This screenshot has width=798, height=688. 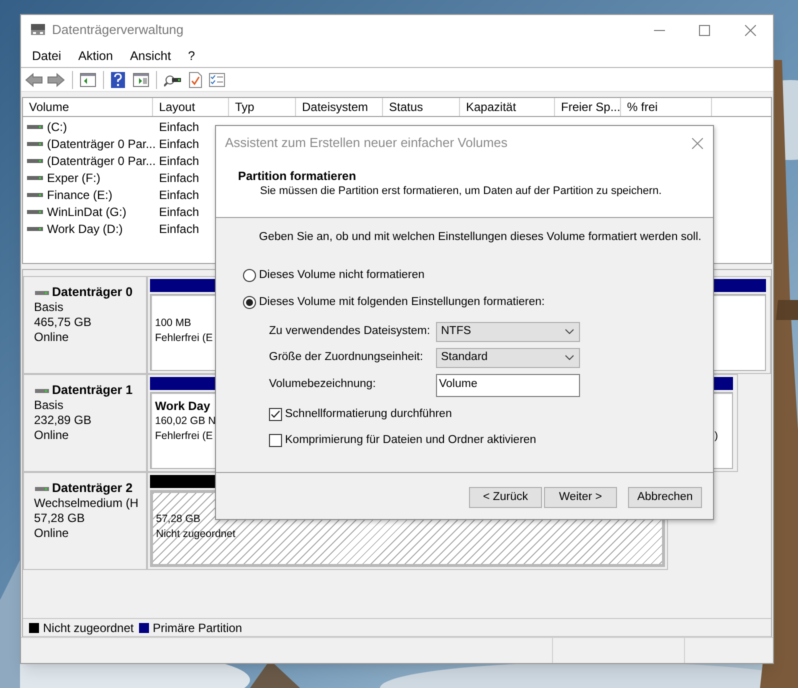 I want to click on checkbox-label: Komprimierung für Dateien und Ordner aktivieren, so click(x=410, y=440).